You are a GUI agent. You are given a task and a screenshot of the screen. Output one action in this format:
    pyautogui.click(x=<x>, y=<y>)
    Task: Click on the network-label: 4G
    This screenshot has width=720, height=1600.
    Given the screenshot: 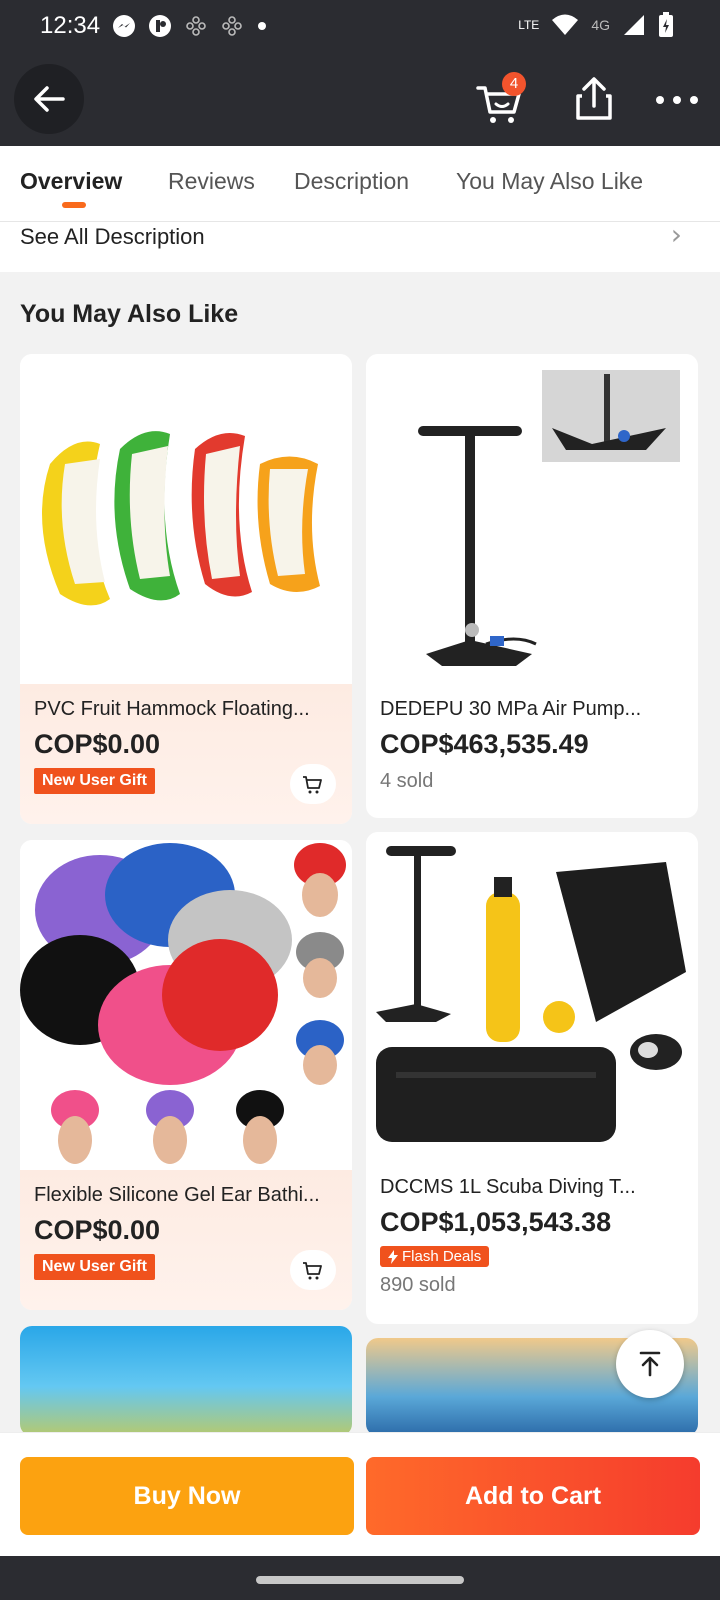 What is the action you would take?
    pyautogui.click(x=600, y=25)
    